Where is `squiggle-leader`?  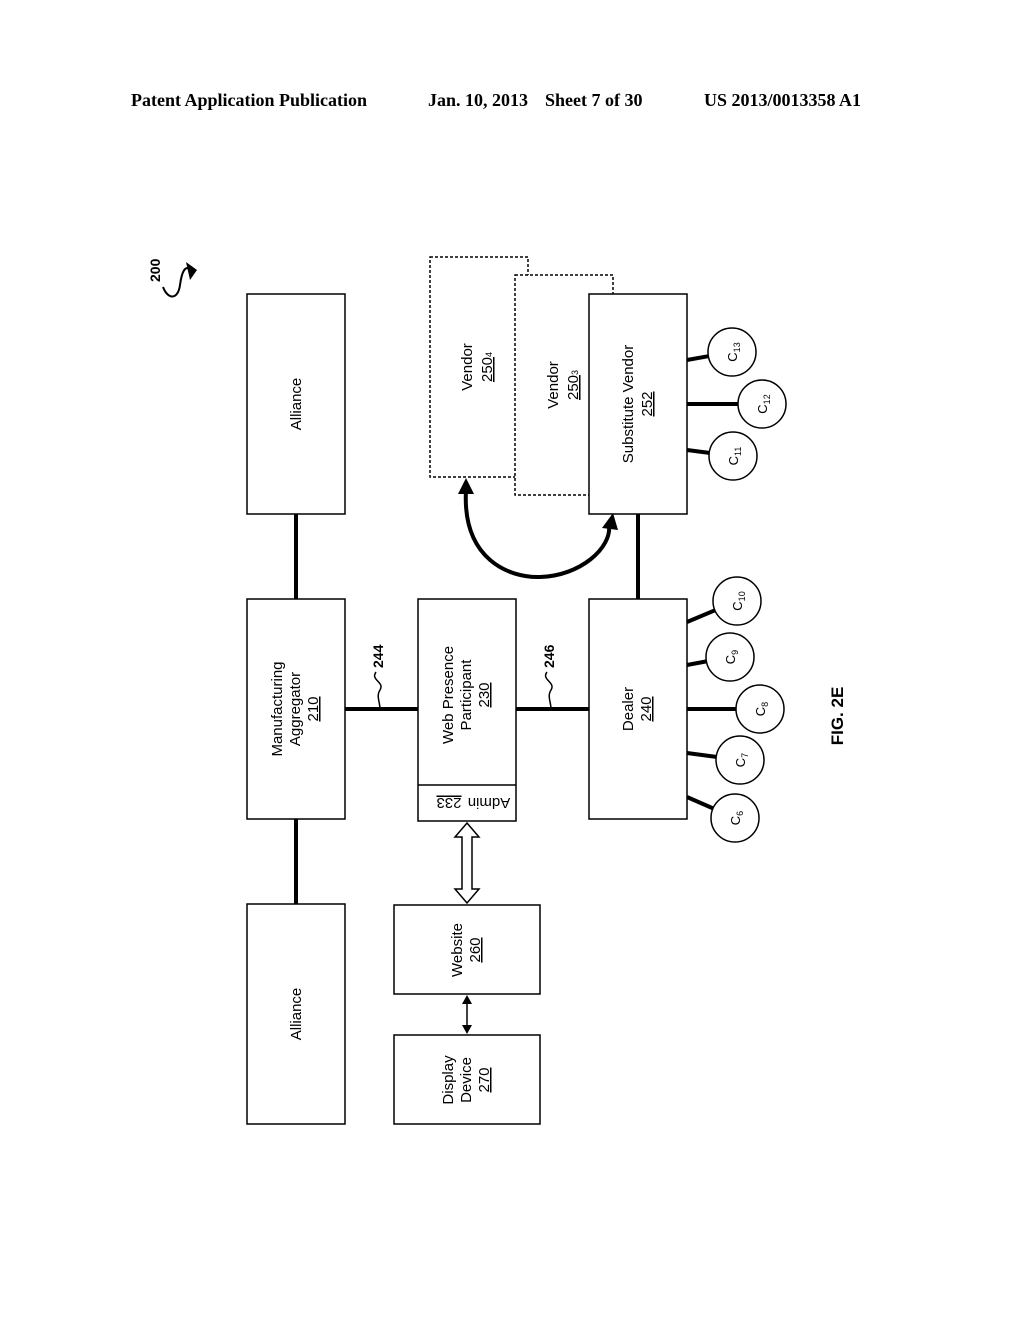 squiggle-leader is located at coordinates (176, 282).